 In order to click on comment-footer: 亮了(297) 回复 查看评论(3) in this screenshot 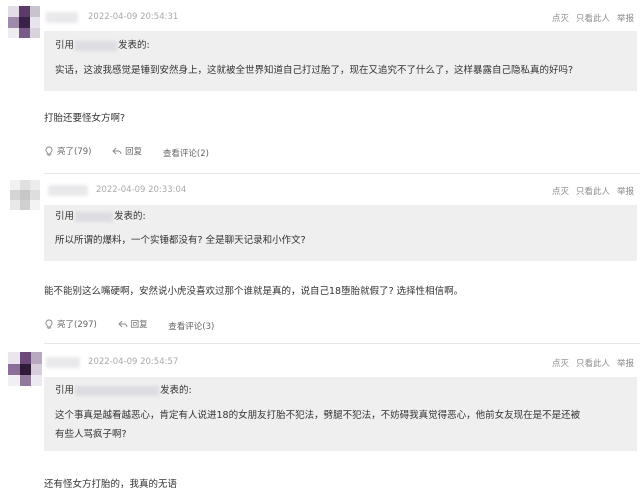, I will do `click(138, 325)`.